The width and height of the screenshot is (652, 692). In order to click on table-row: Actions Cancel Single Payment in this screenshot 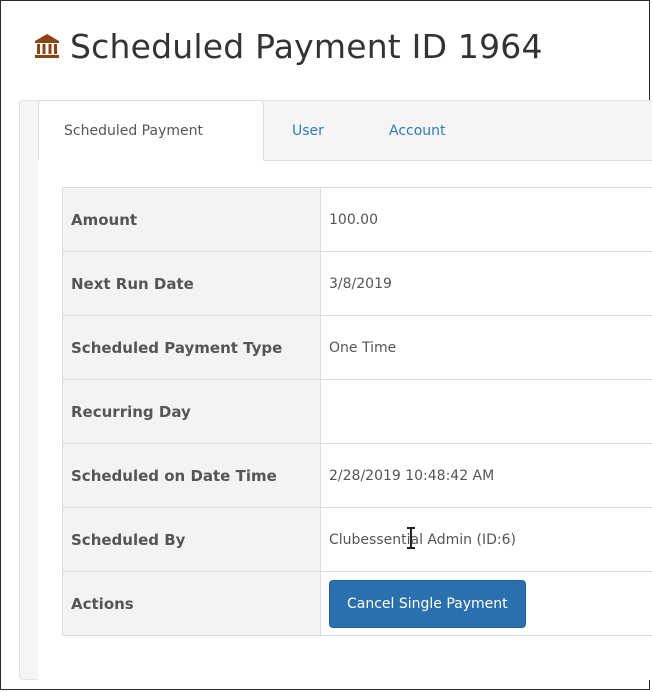, I will do `click(357, 603)`.